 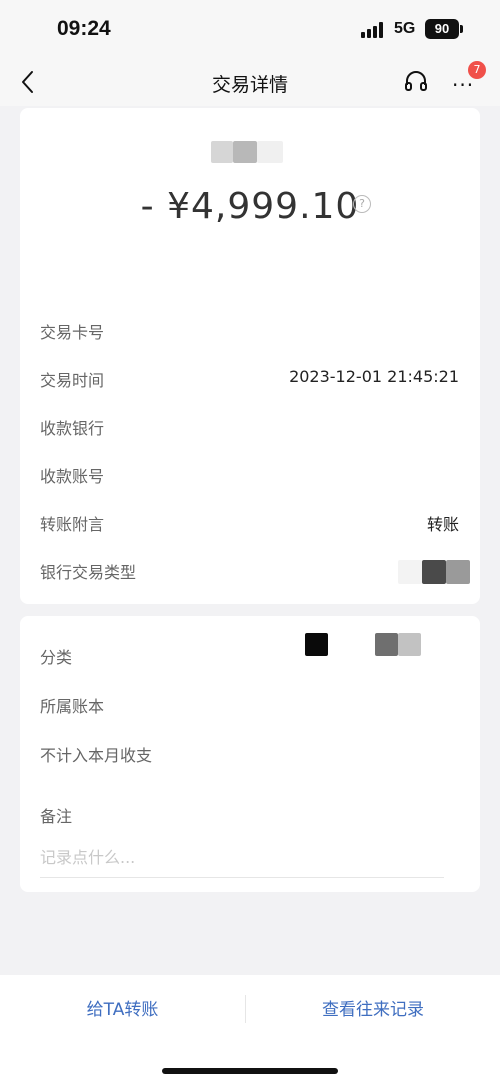 I want to click on headset-icon, so click(x=416, y=81).